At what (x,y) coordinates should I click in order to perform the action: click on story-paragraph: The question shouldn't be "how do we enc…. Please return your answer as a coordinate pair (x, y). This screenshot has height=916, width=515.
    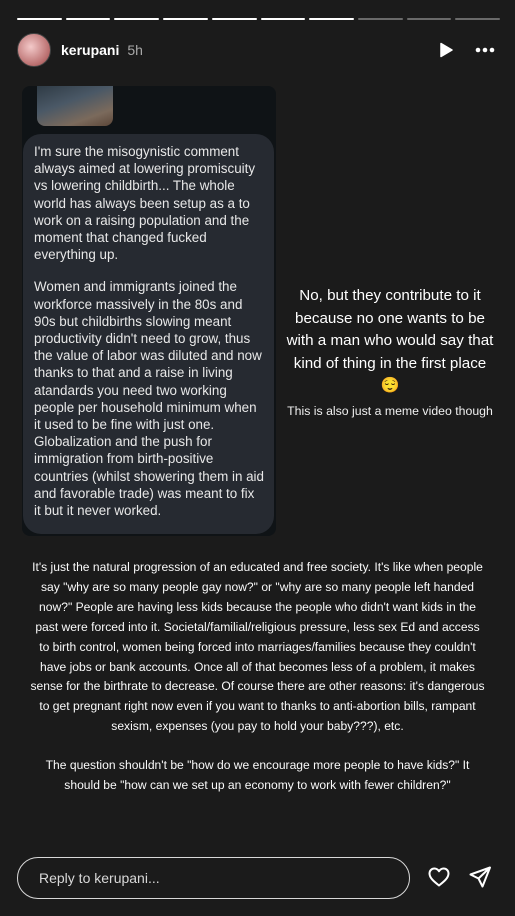
    Looking at the image, I should click on (257, 775).